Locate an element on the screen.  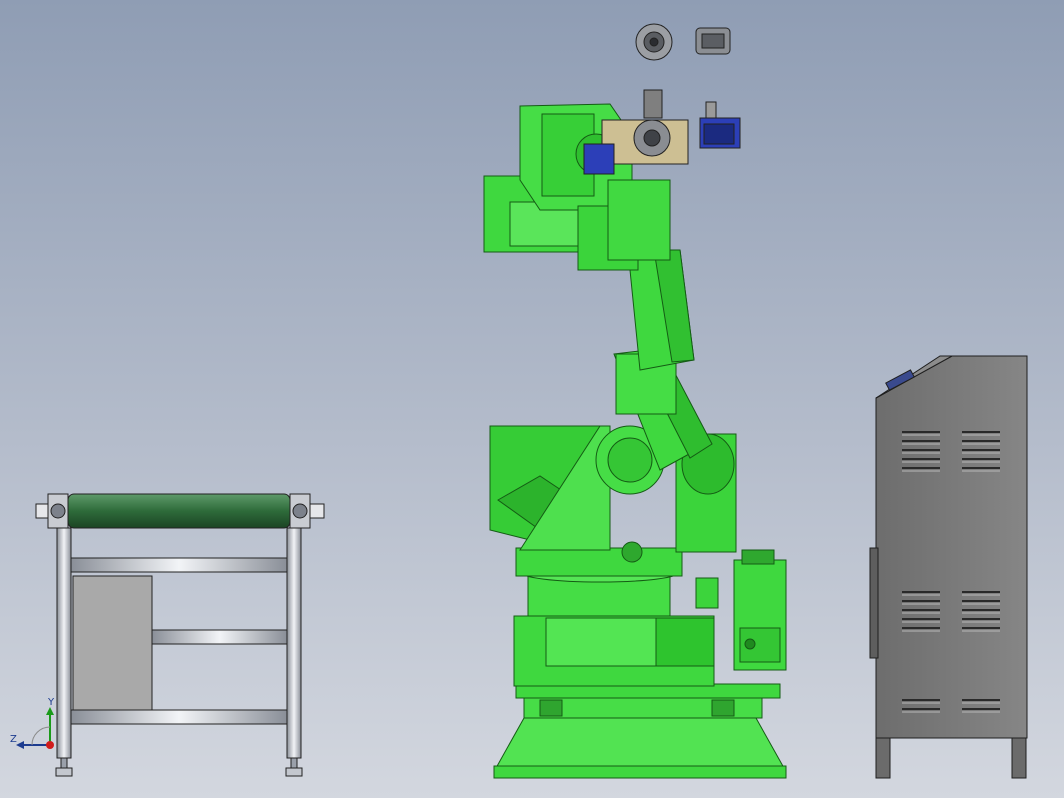
triad-origin is located at coordinates (50, 745).